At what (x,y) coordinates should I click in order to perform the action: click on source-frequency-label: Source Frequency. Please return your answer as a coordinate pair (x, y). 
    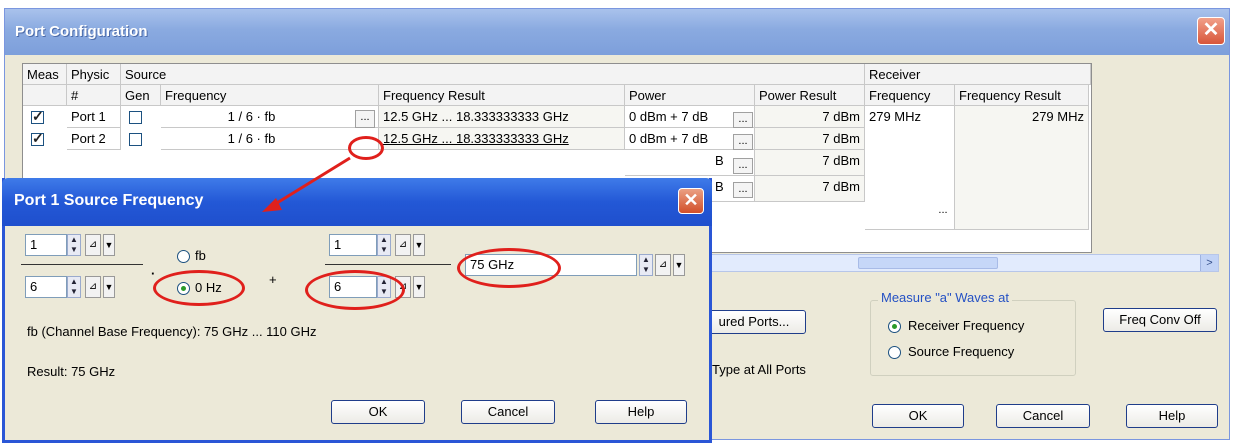
    Looking at the image, I should click on (961, 351).